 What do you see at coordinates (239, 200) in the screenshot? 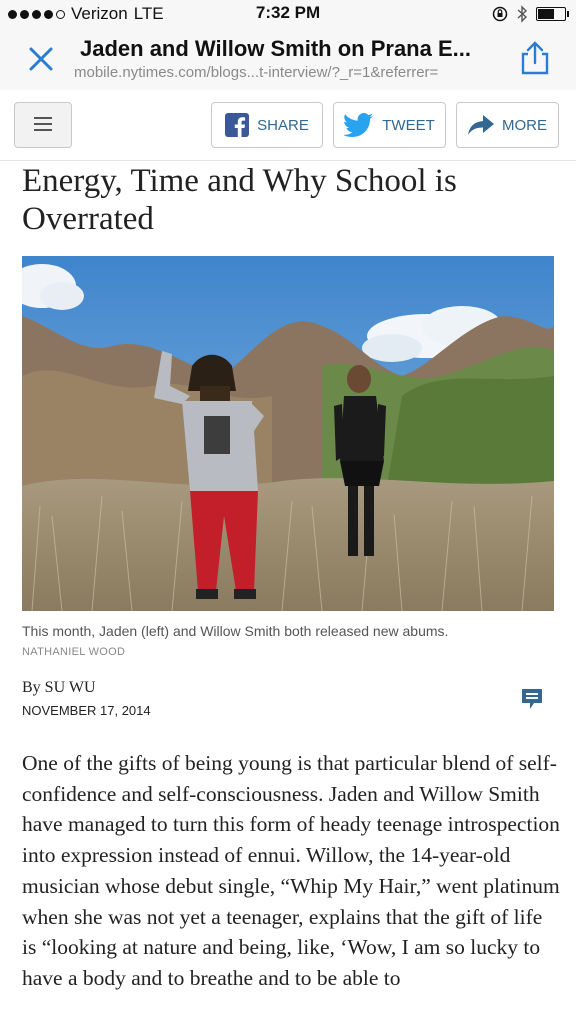
I see `article-headline: Energy, Time and Why School is Overrated` at bounding box center [239, 200].